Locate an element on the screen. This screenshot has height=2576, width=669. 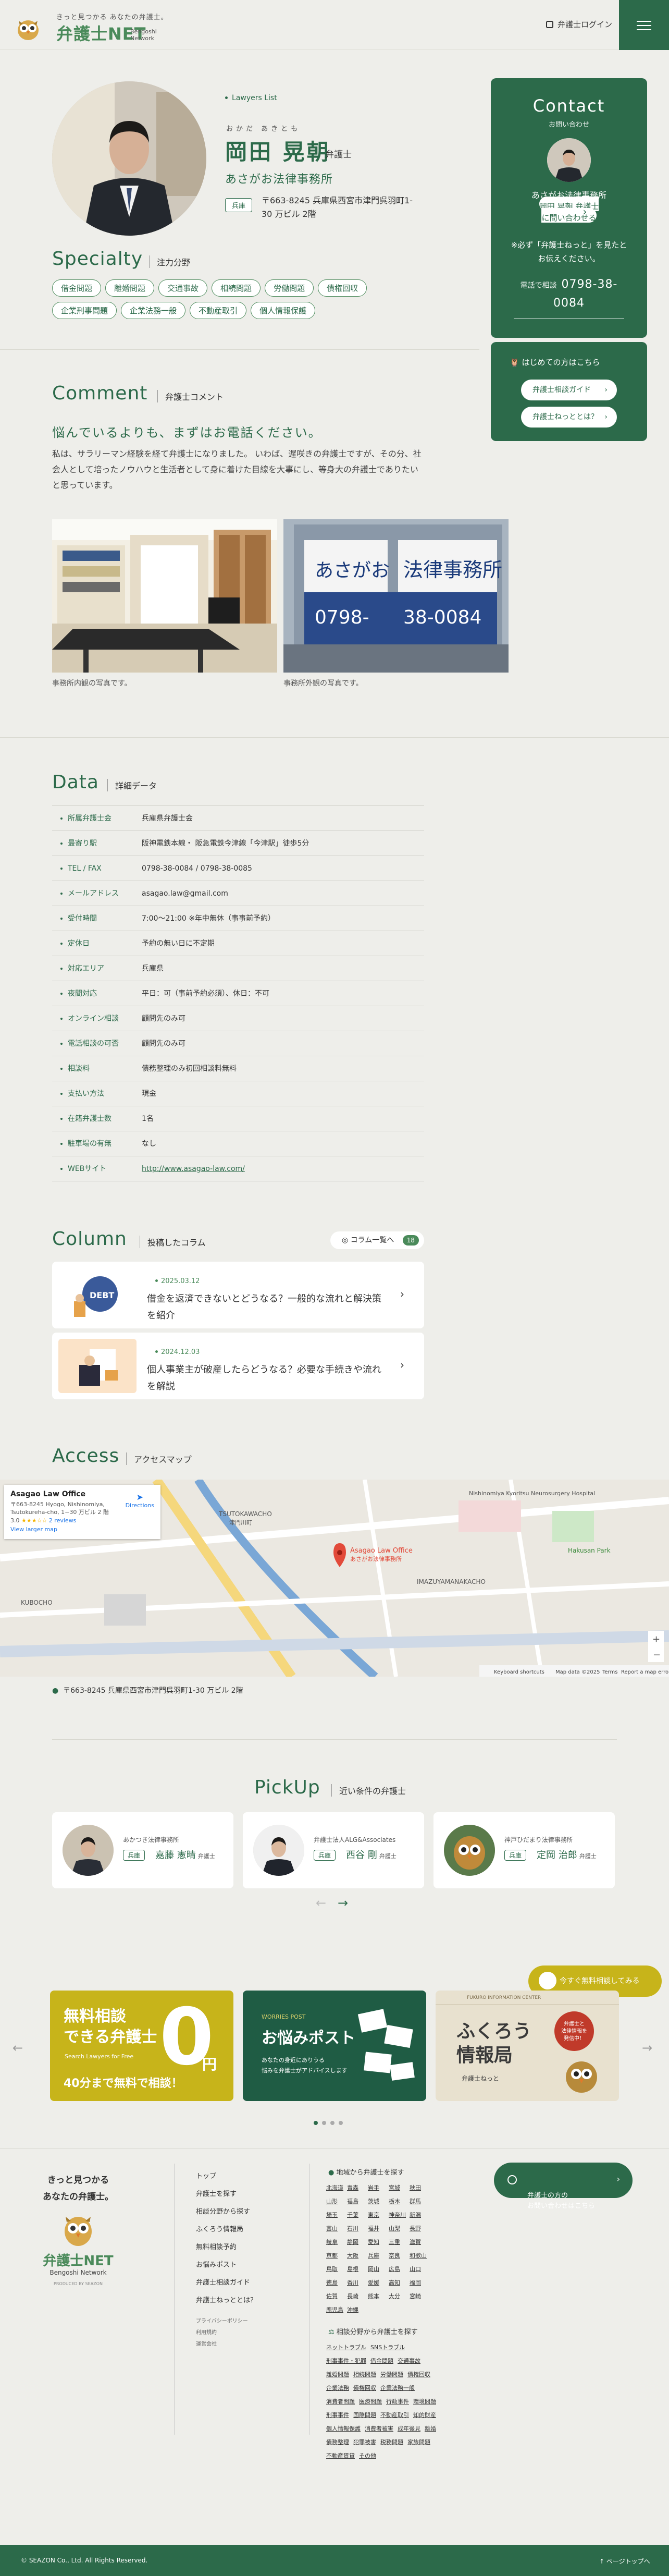
prefecture-link: 岡山 is located at coordinates (379, 2269).